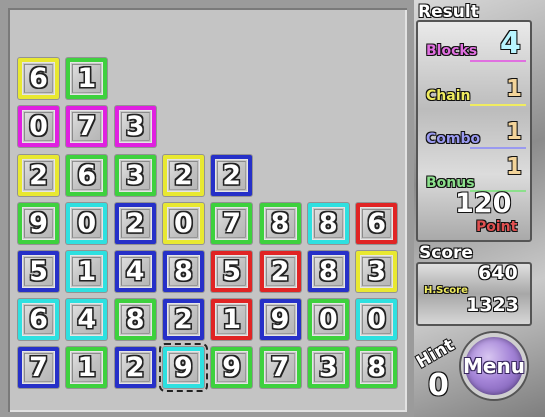  I want to click on bonus-value: 1, so click(514, 167).